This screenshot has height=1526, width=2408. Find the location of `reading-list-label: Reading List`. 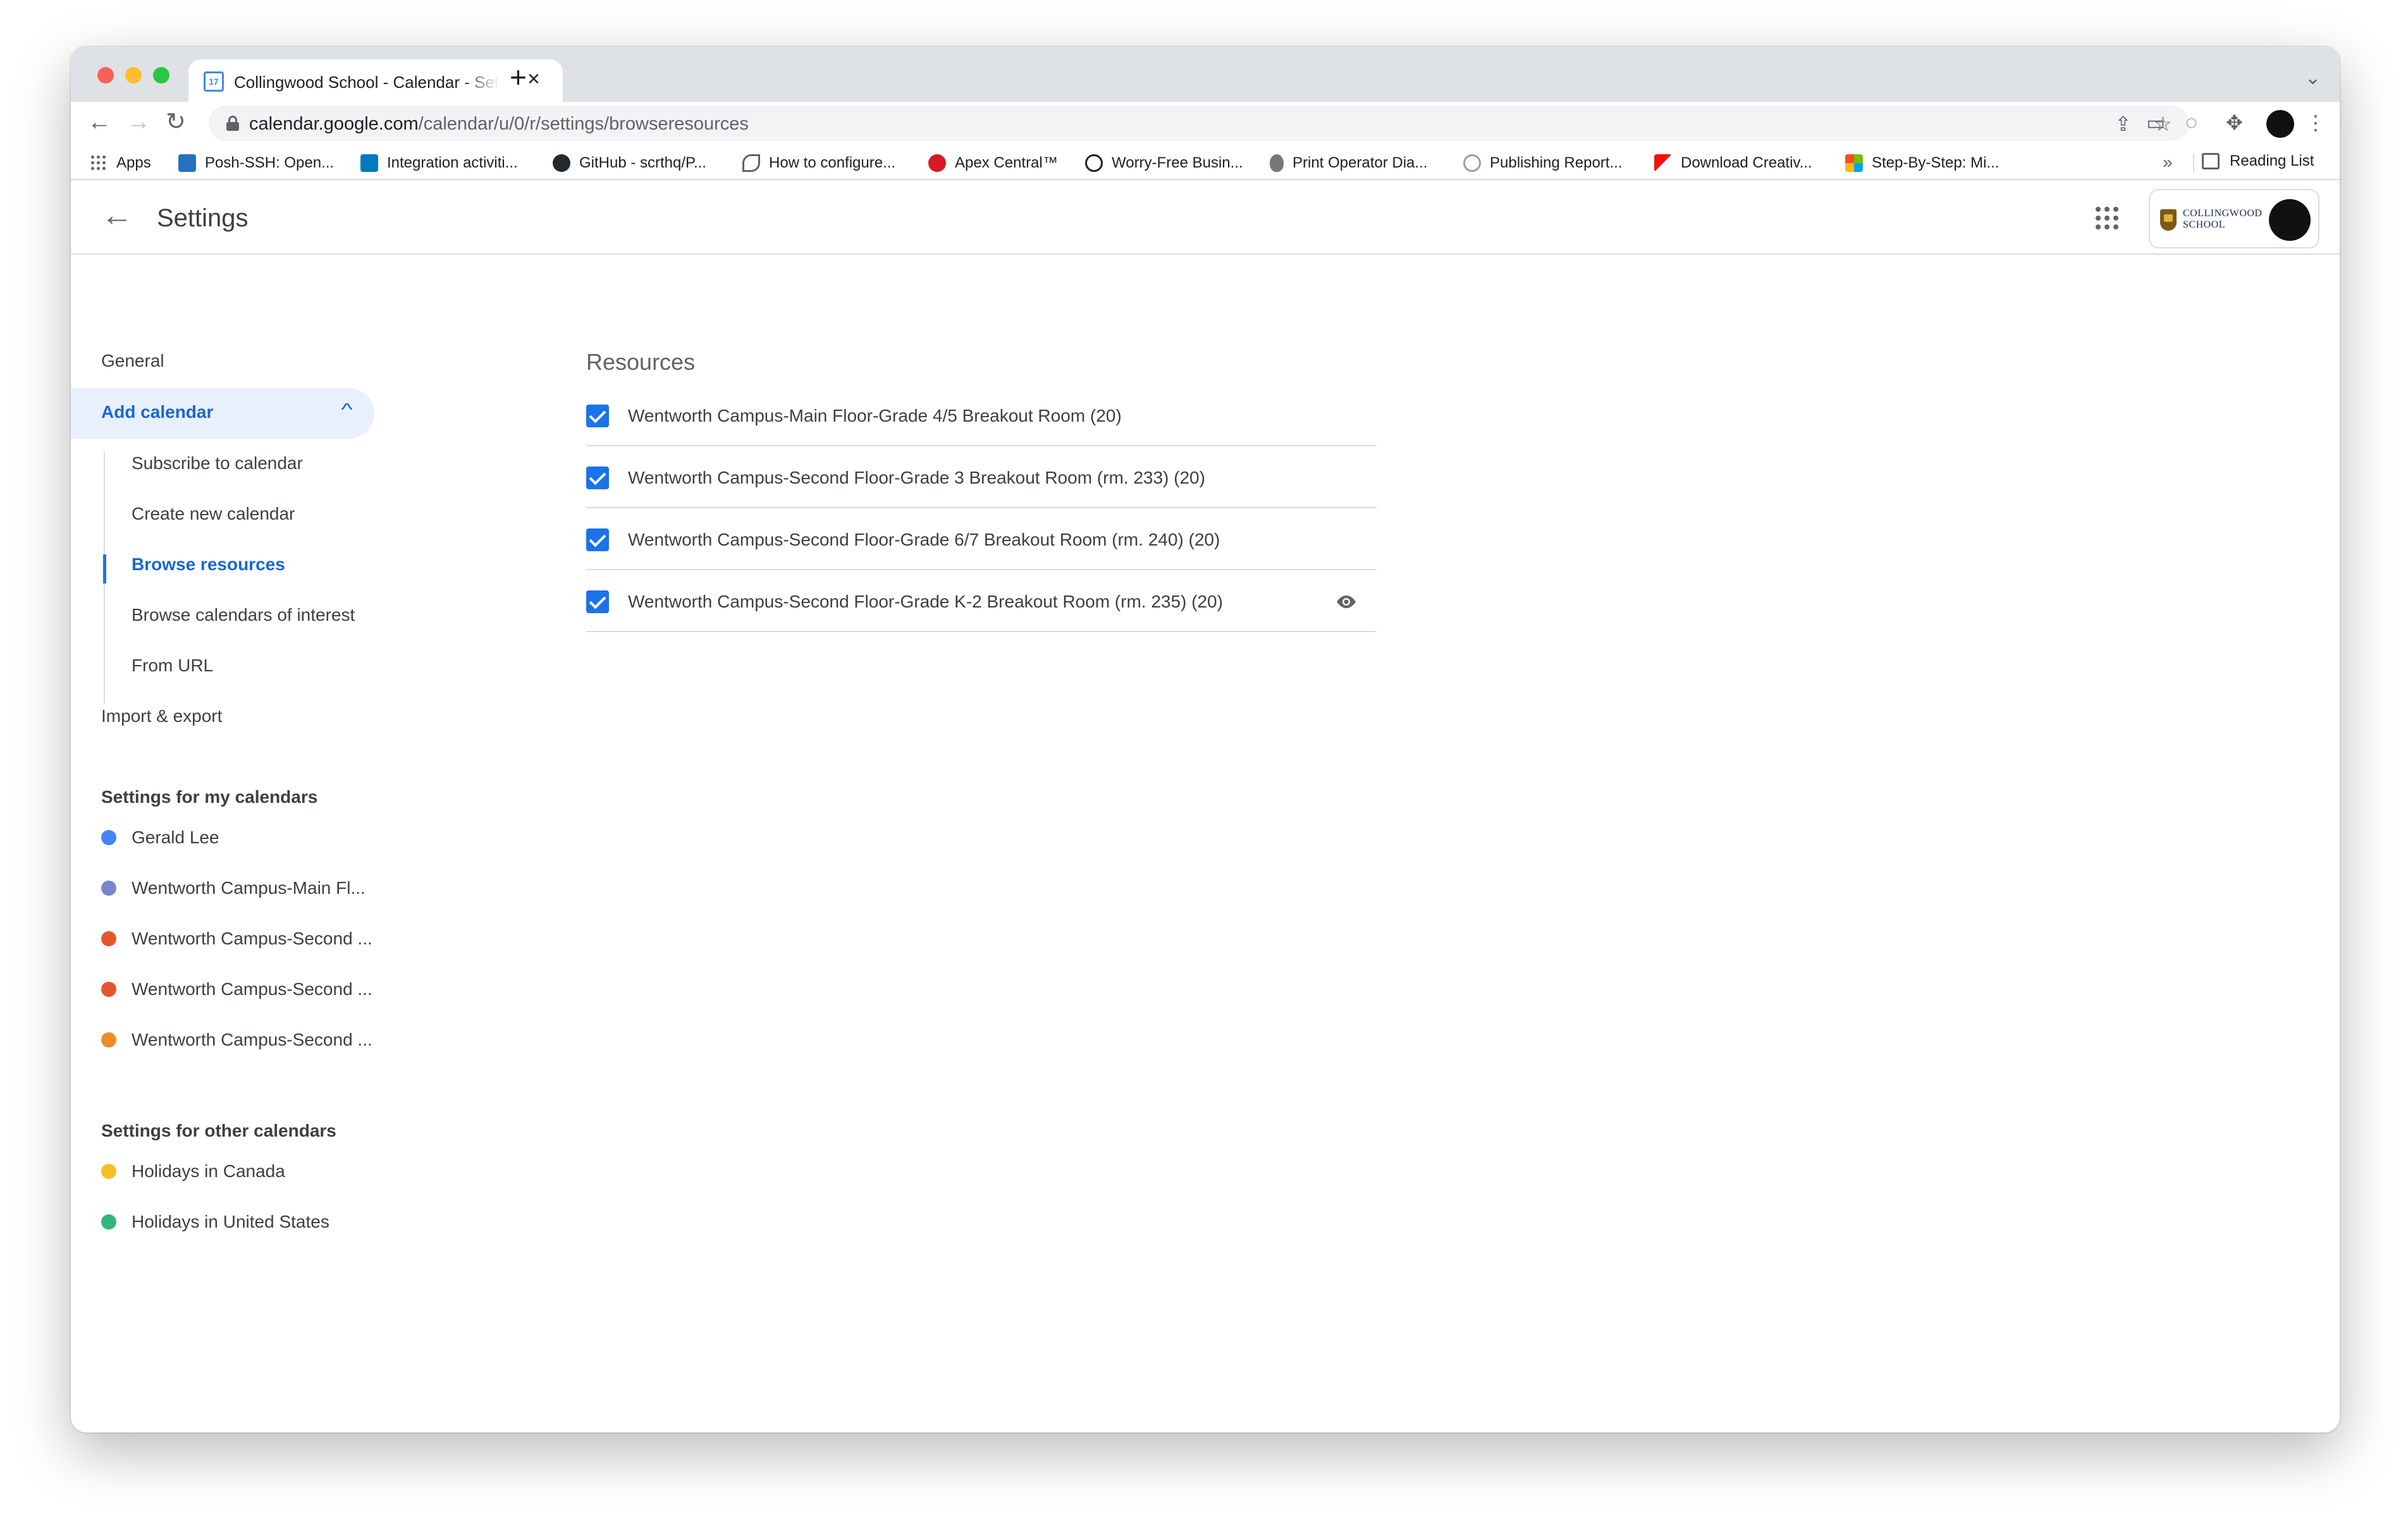

reading-list-label: Reading List is located at coordinates (2272, 160).